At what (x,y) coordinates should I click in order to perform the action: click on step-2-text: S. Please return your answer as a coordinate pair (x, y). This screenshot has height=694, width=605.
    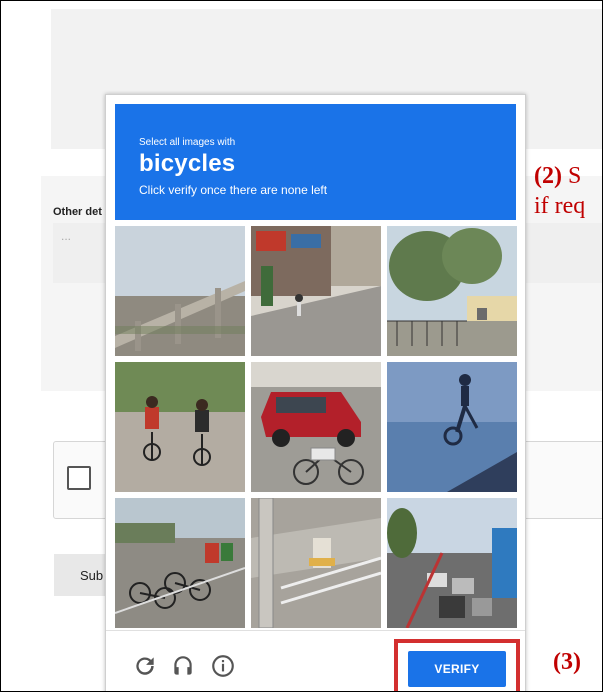
    Looking at the image, I should click on (571, 176).